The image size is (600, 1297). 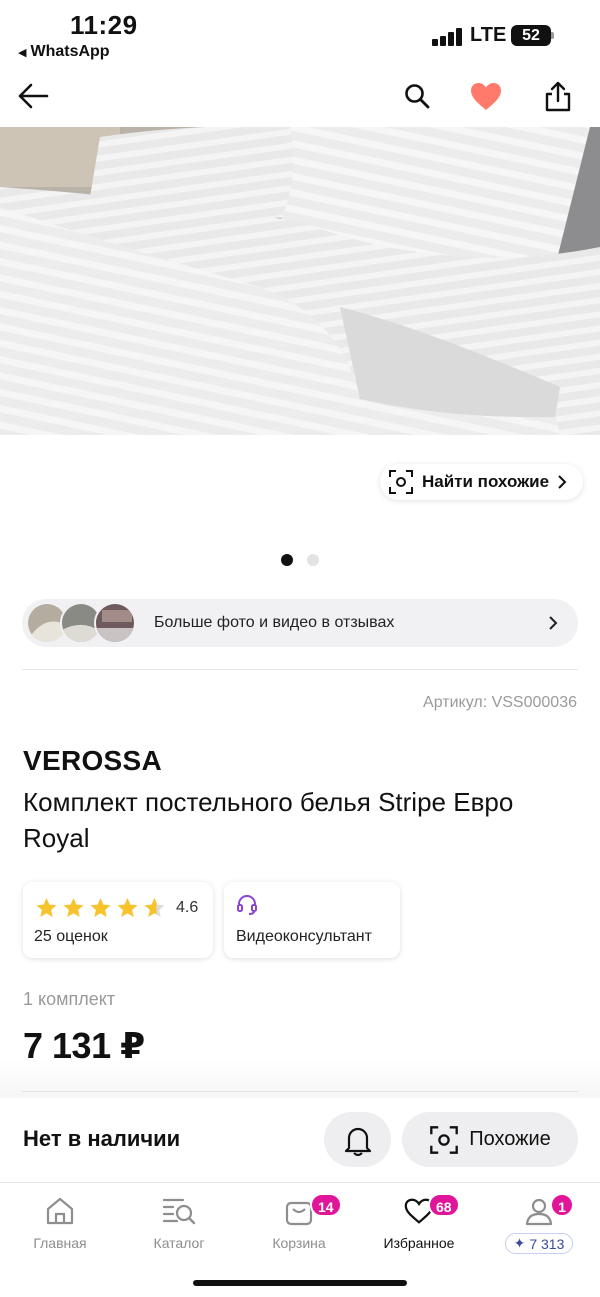 What do you see at coordinates (312, 920) in the screenshot?
I see `video-consultant-card: Видеоконсультант` at bounding box center [312, 920].